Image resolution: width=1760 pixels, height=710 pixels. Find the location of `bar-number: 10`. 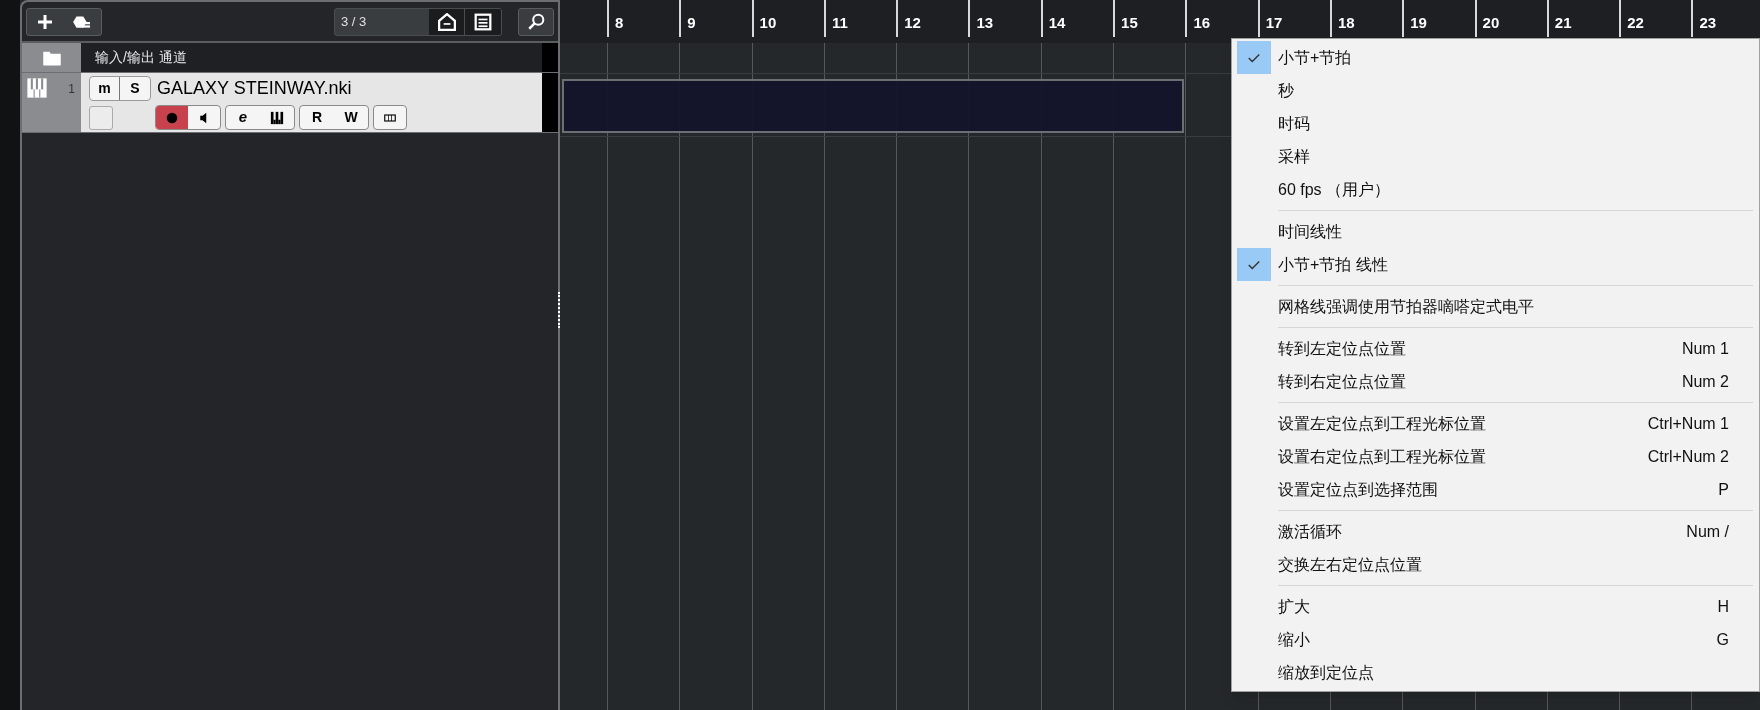

bar-number: 10 is located at coordinates (768, 22).